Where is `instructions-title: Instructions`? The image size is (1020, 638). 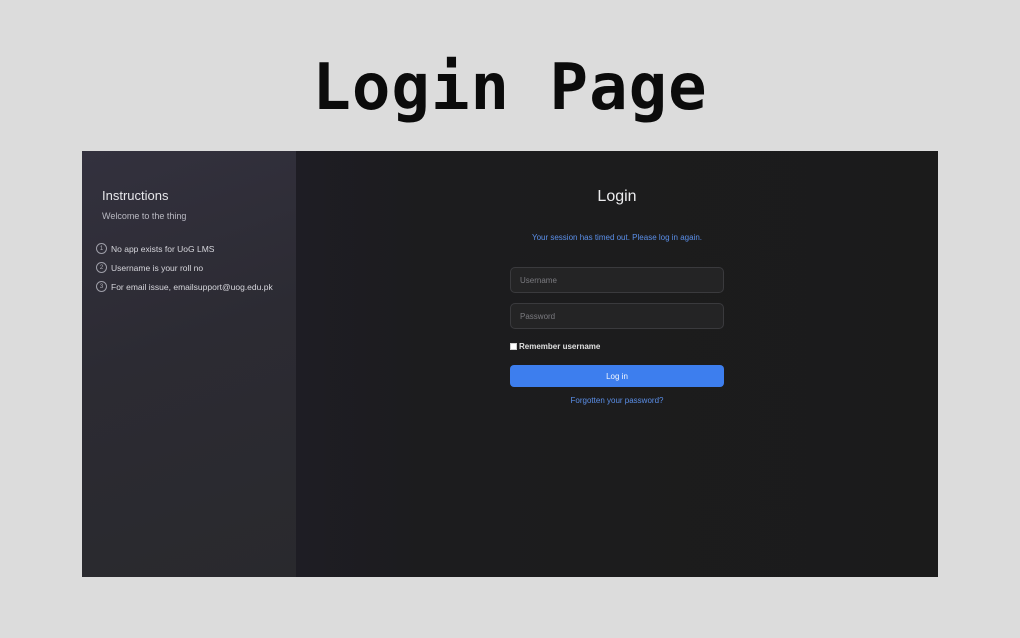 instructions-title: Instructions is located at coordinates (135, 195).